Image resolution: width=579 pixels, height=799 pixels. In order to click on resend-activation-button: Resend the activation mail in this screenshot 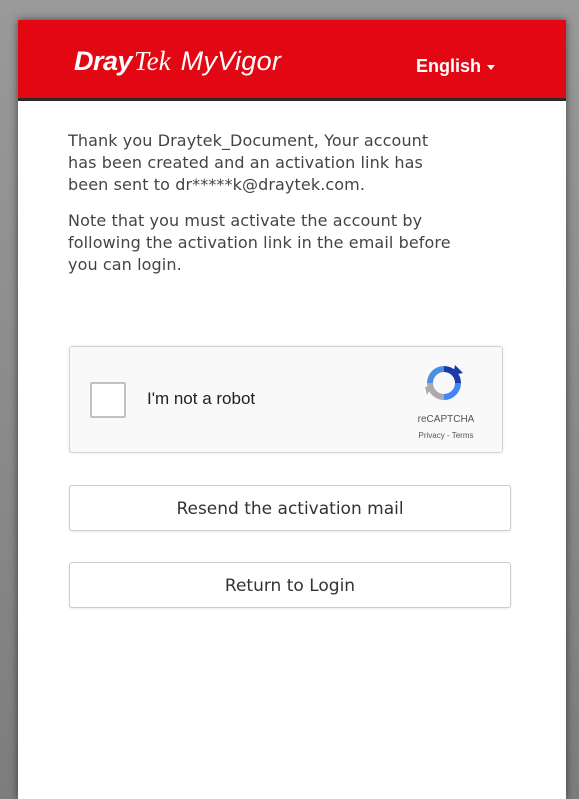, I will do `click(290, 508)`.